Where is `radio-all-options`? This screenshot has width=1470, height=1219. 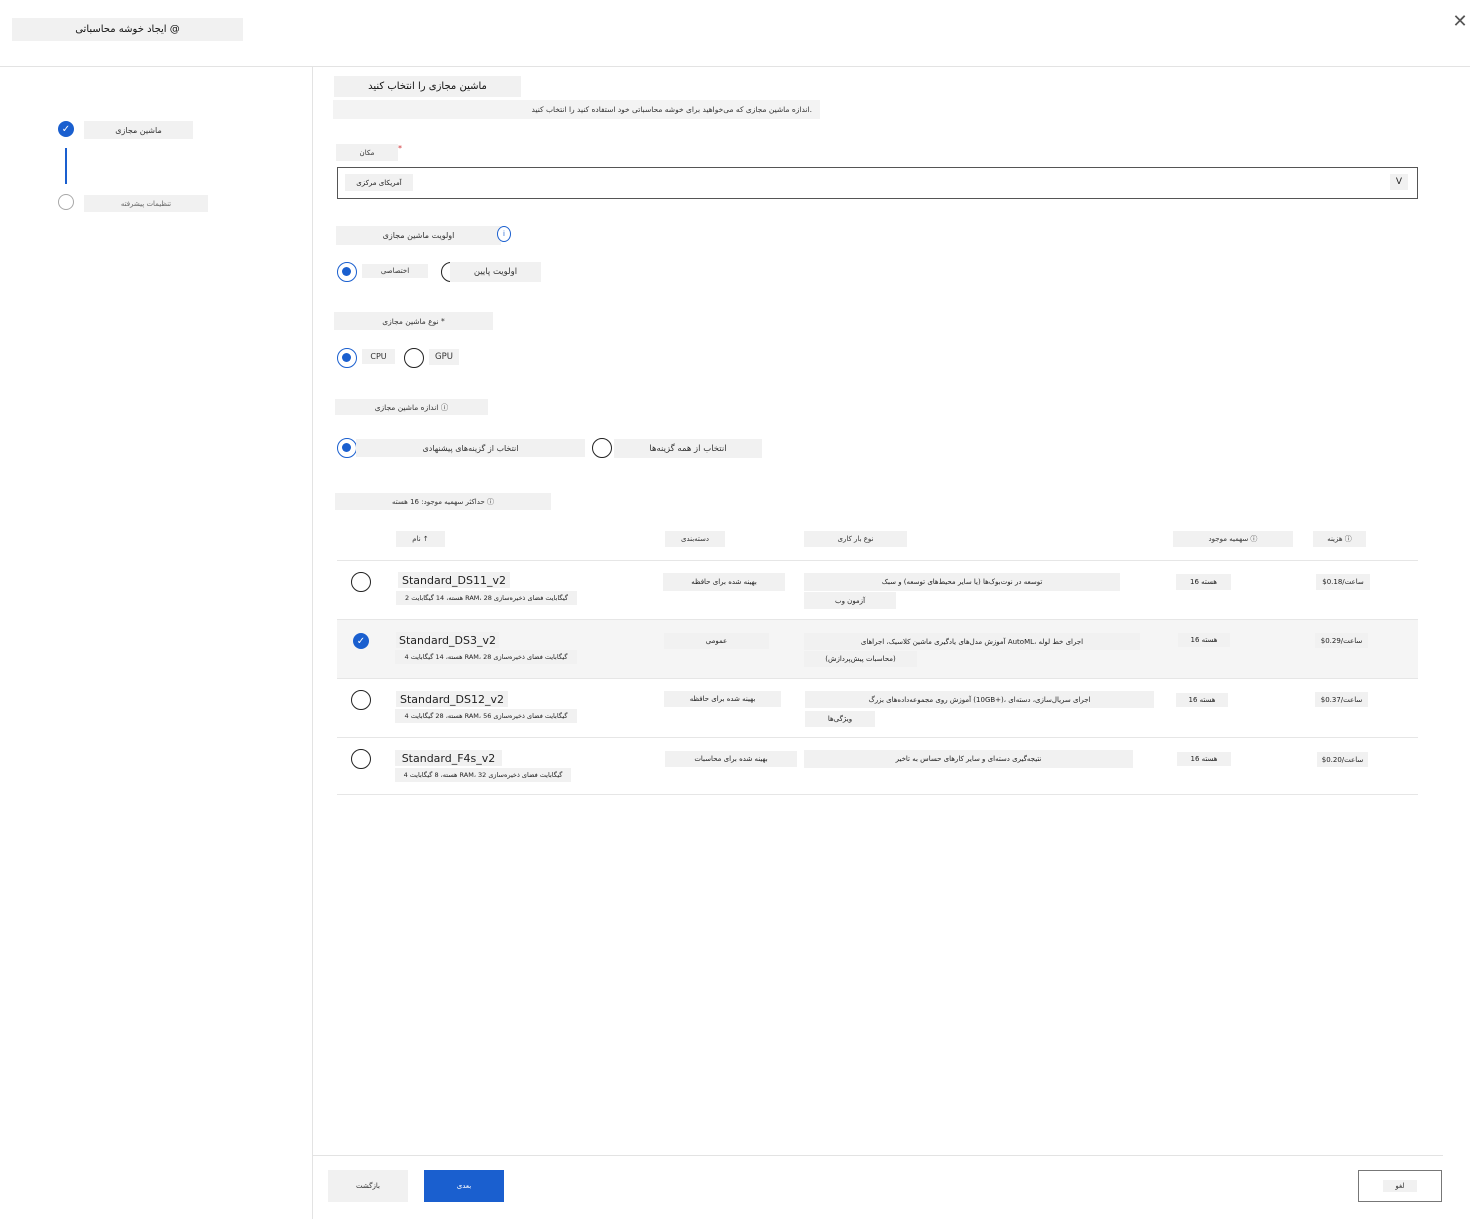
radio-all-options is located at coordinates (602, 448).